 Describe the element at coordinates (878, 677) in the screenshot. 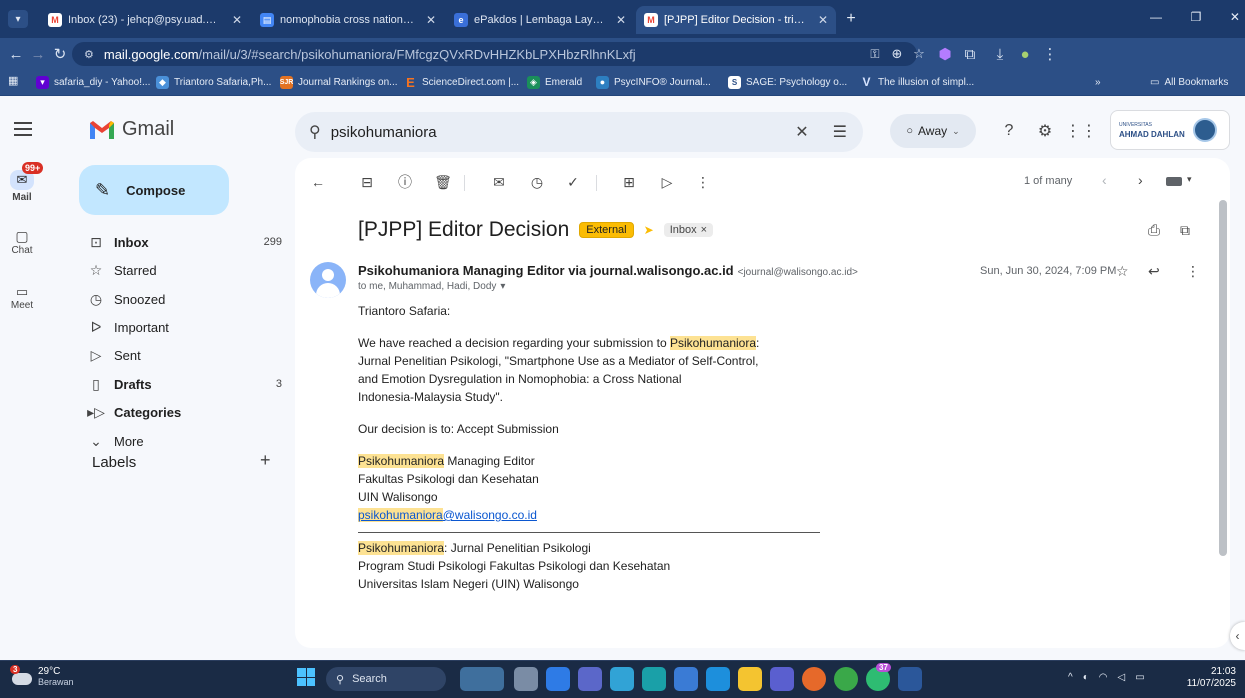

I see `chrome-icon: 37` at that location.